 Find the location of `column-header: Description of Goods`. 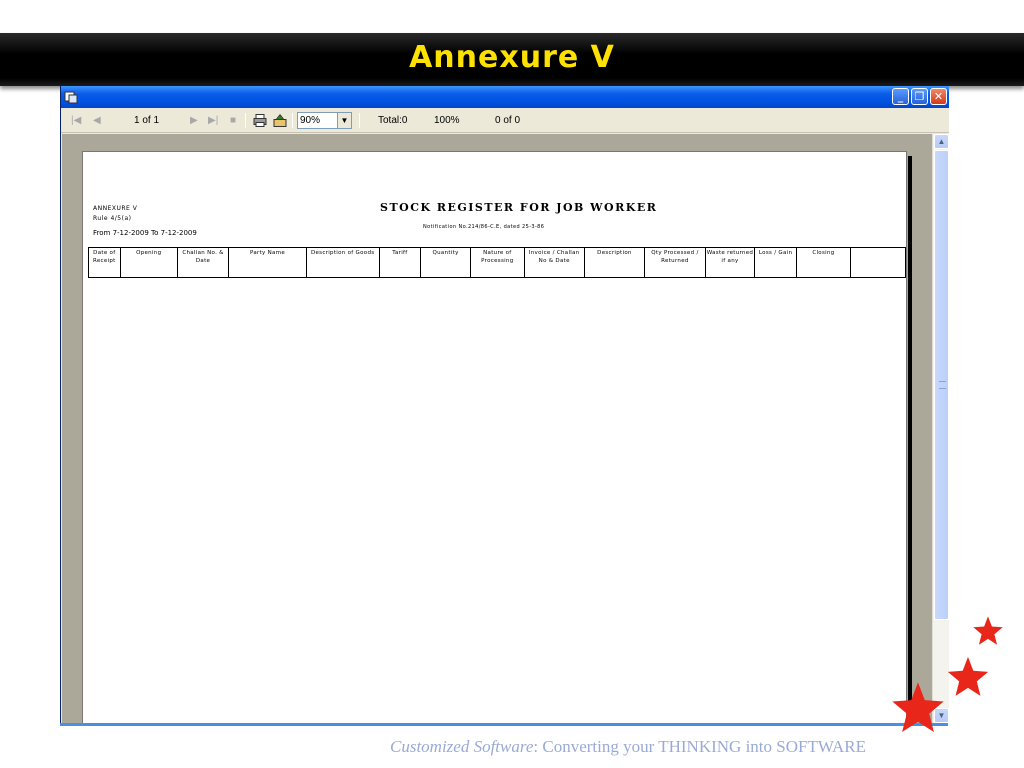

column-header: Description of Goods is located at coordinates (342, 262).